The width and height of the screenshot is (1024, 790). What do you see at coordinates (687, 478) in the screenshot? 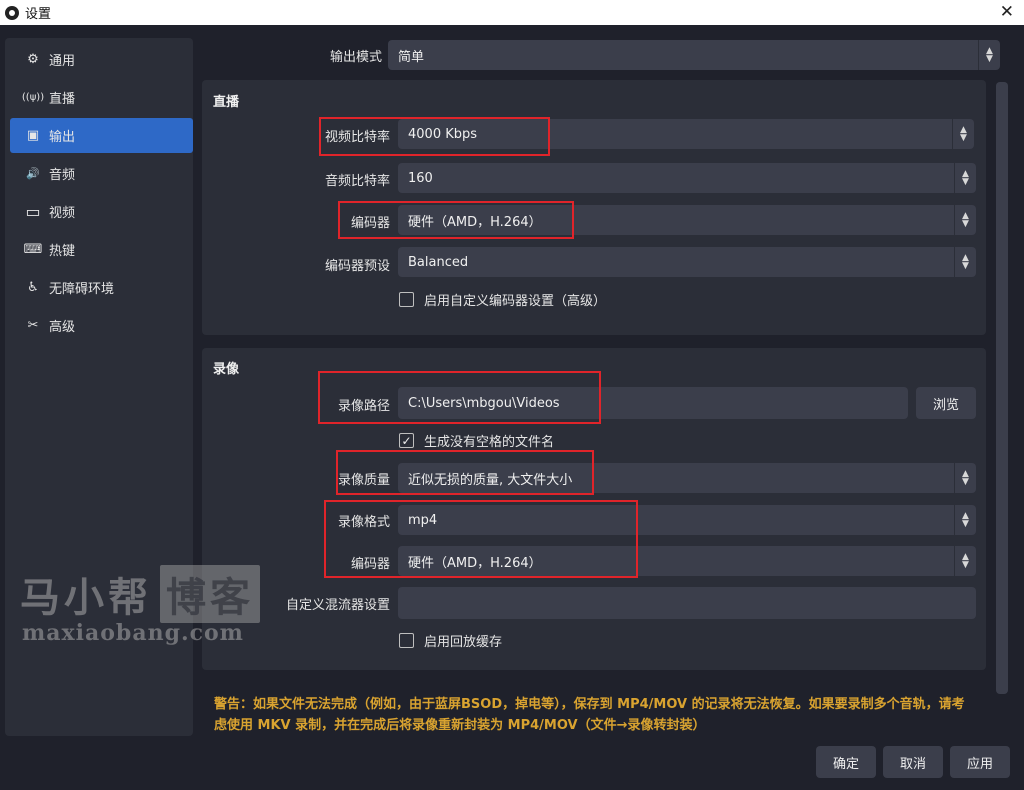
I see `recording-quality-select: 近似无损的质量, 大文件大小 ▲ ▼` at bounding box center [687, 478].